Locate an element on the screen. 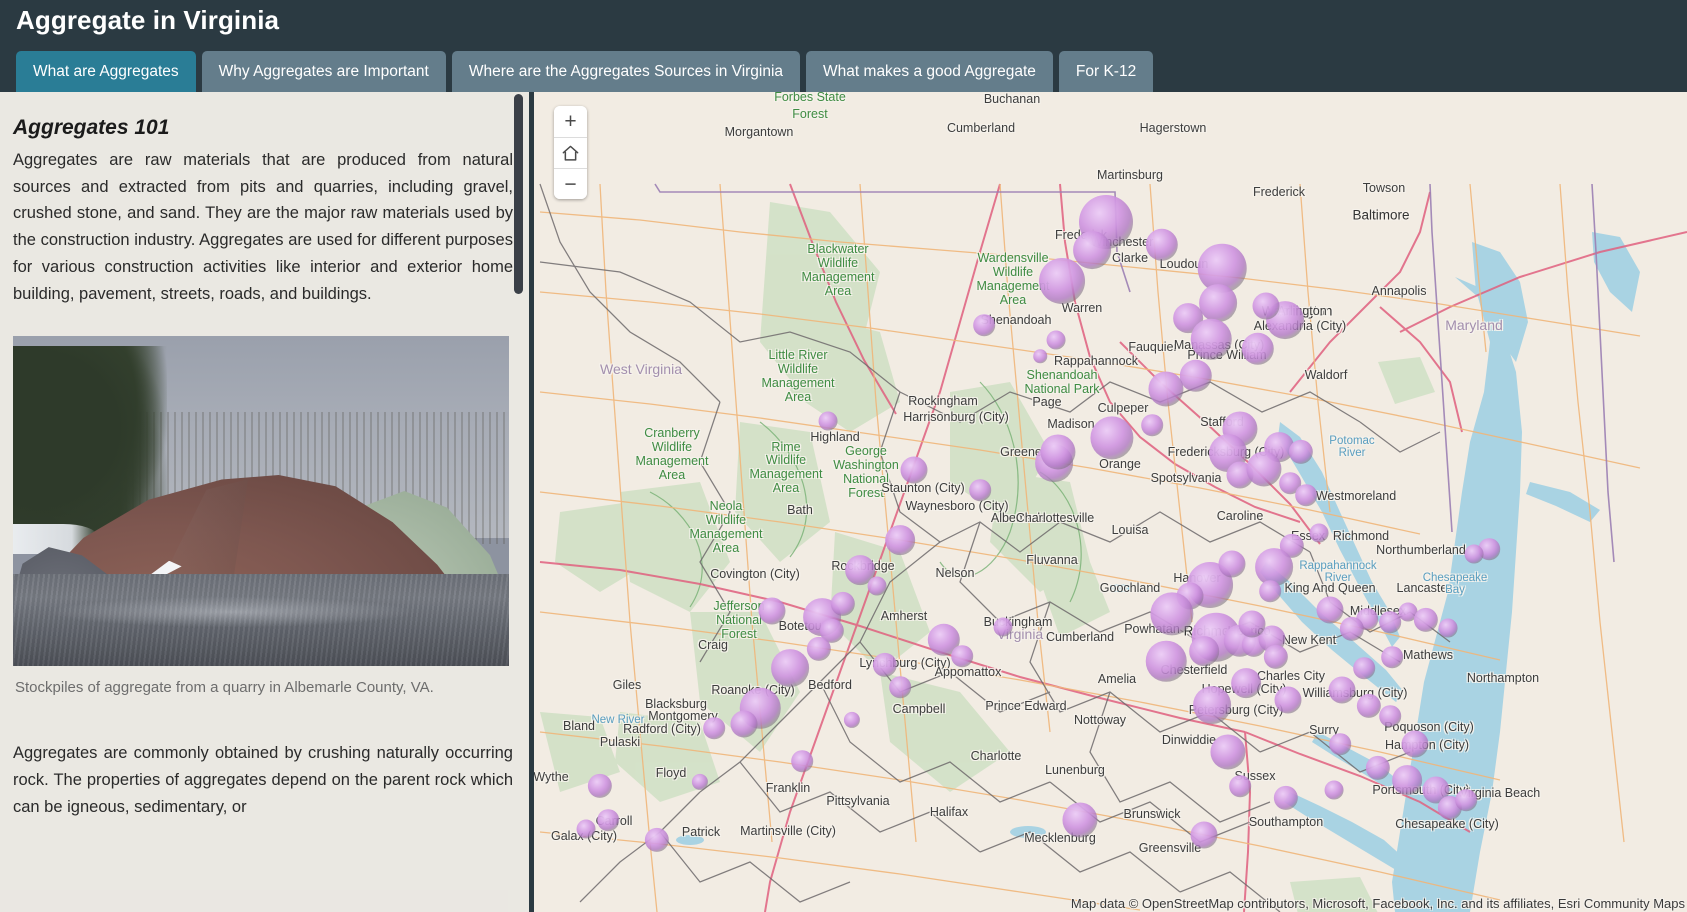  zoom-out-button: − is located at coordinates (570, 183).